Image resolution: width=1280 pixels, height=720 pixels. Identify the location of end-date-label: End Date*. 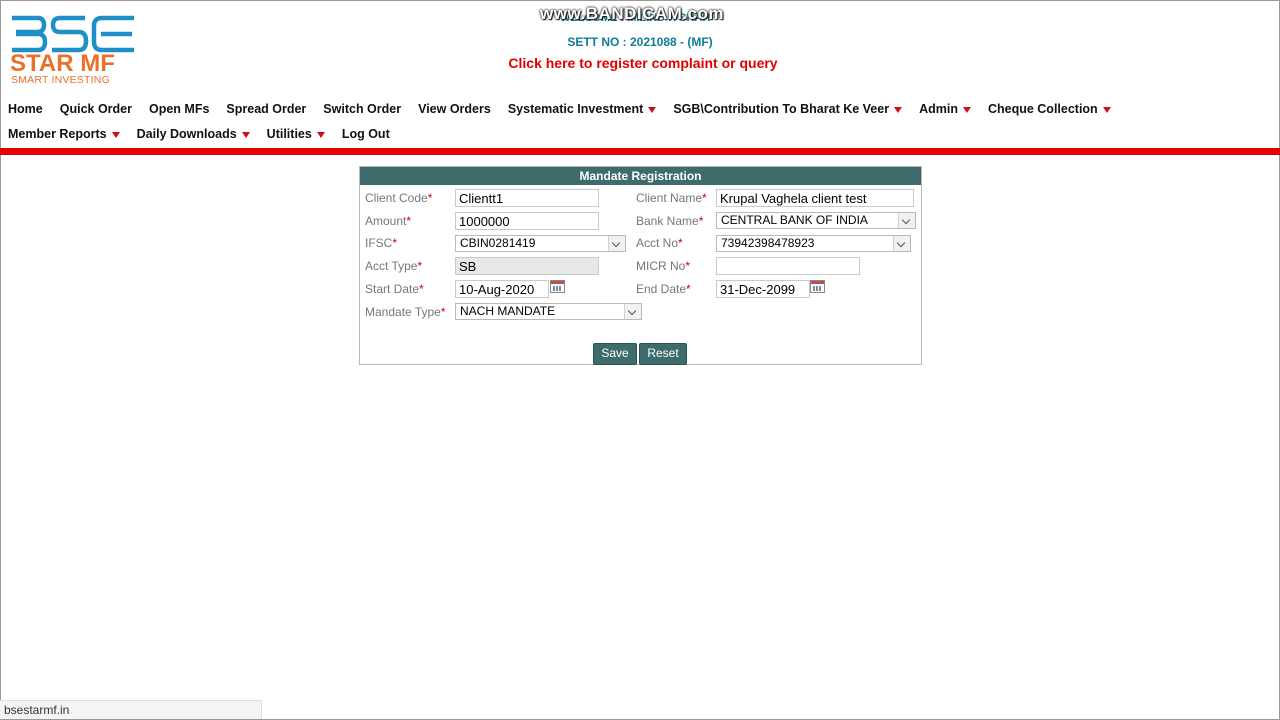
(663, 289).